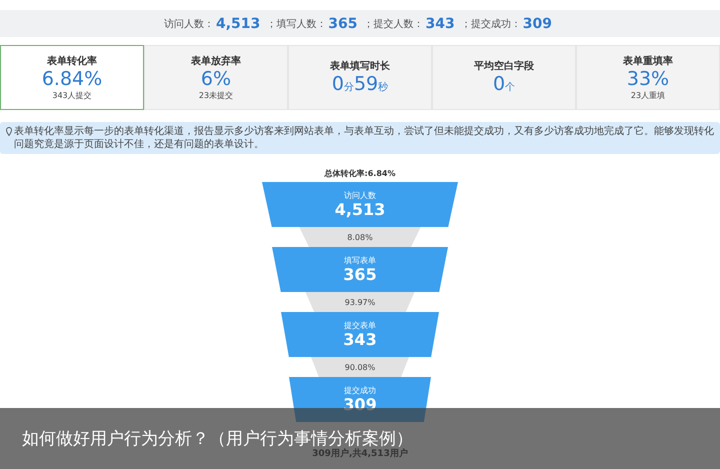  What do you see at coordinates (216, 61) in the screenshot?
I see `card-title: 表单放弃率` at bounding box center [216, 61].